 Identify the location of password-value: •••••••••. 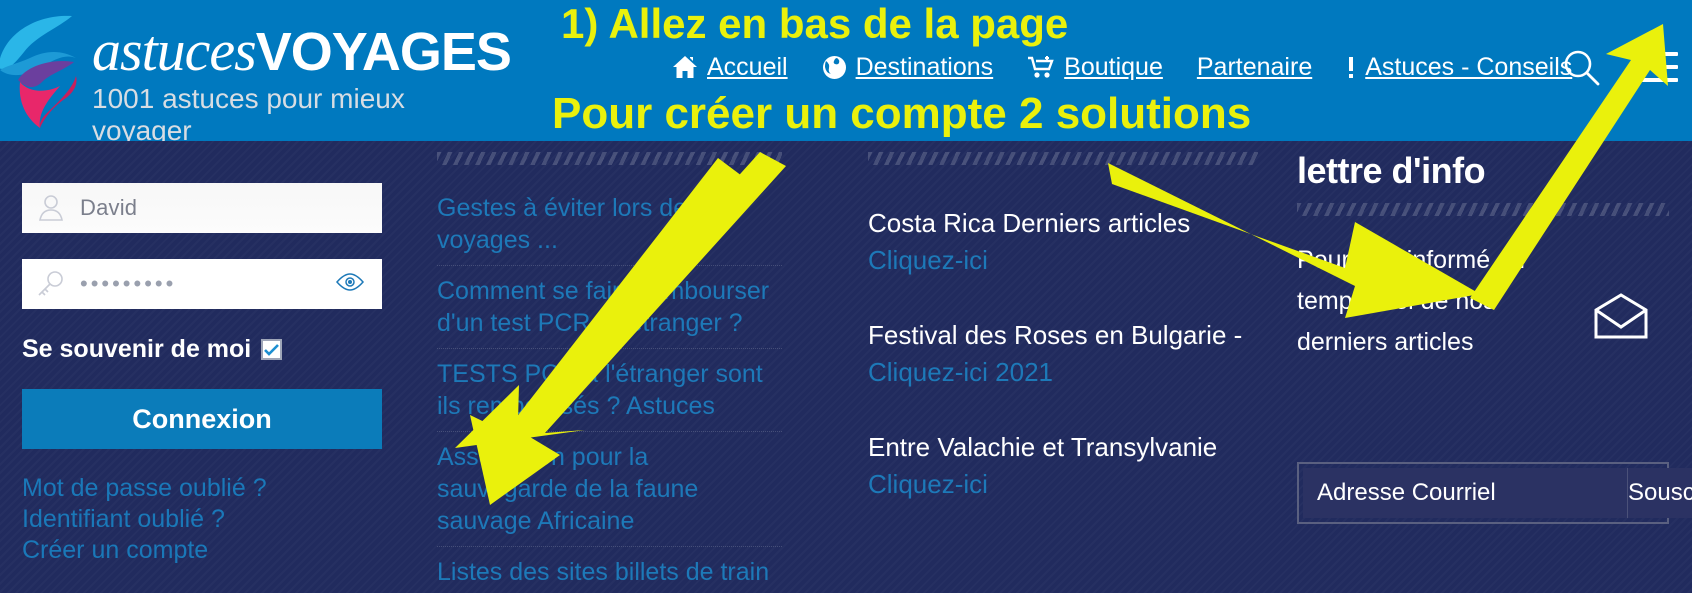
(128, 283).